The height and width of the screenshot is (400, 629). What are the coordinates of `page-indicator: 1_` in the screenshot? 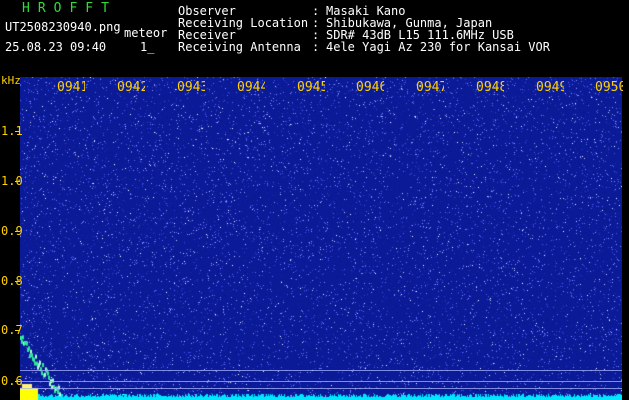 It's located at (147, 47).